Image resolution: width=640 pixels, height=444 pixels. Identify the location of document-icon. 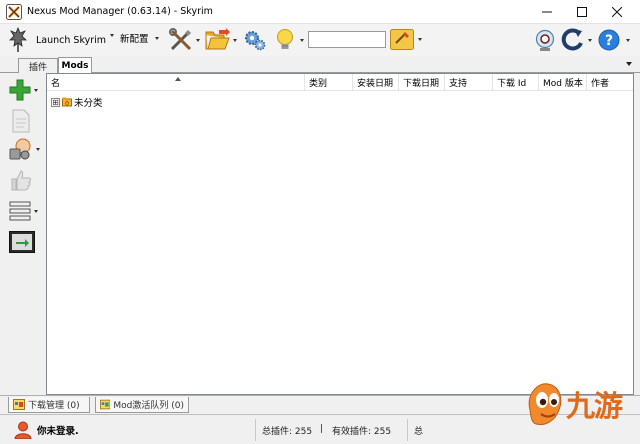
(21, 121).